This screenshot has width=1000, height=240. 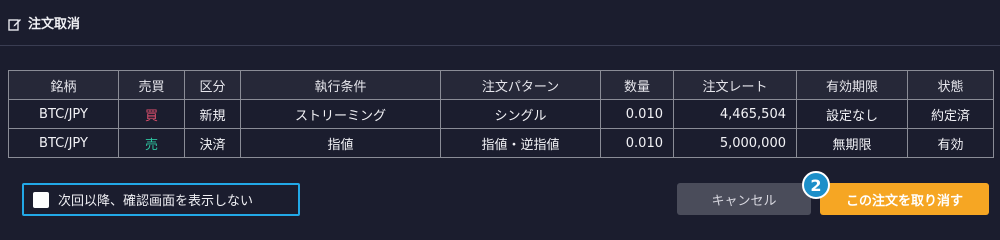 What do you see at coordinates (852, 85) in the screenshot?
I see `col-header-expiry: 有効期限` at bounding box center [852, 85].